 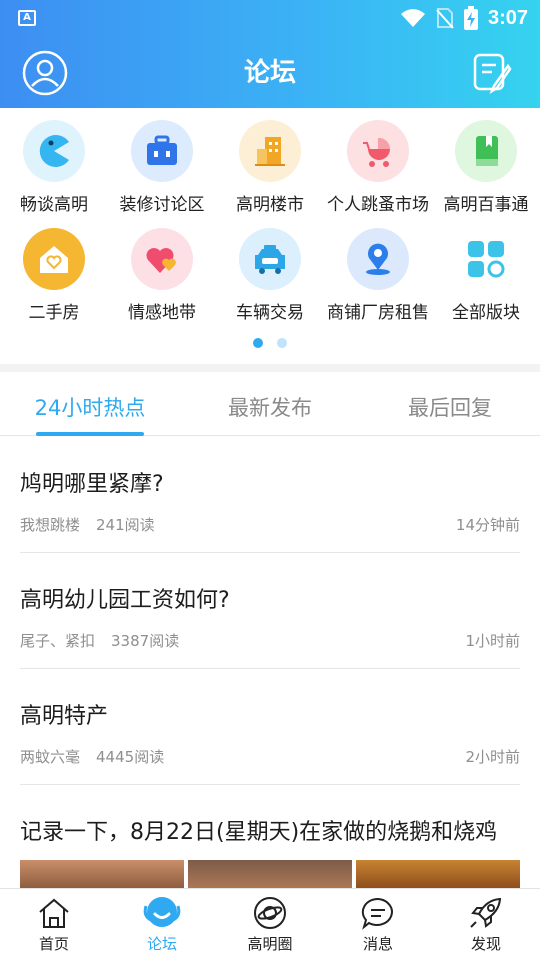 What do you see at coordinates (492, 757) in the screenshot?
I see `post-time: 2小时前` at bounding box center [492, 757].